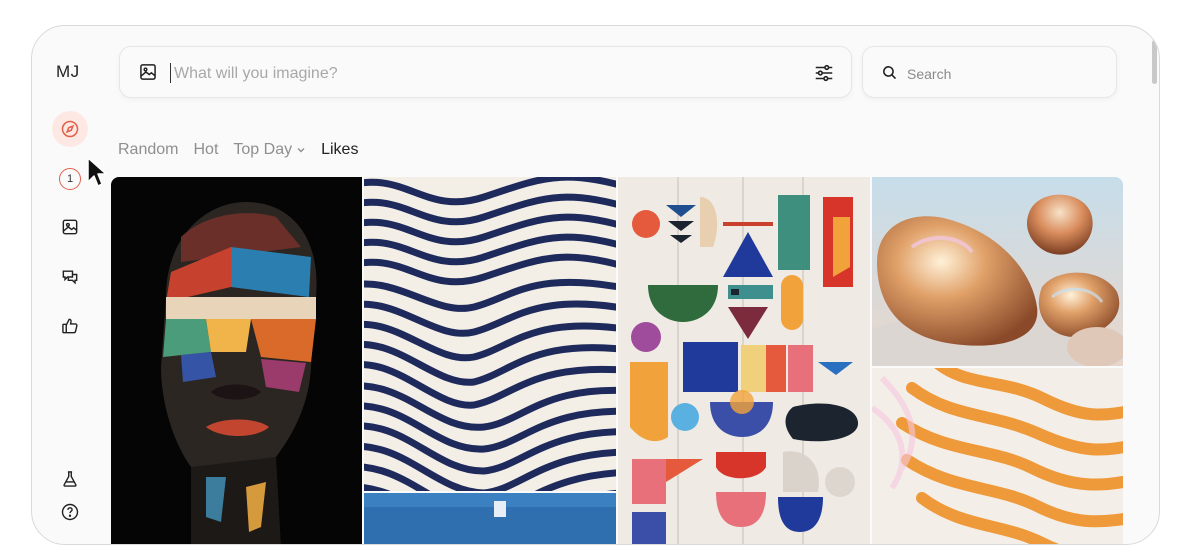 Image resolution: width=1190 pixels, height=545 pixels. Describe the element at coordinates (490, 334) in the screenshot. I see `gallery-image-wavy-lines` at that location.